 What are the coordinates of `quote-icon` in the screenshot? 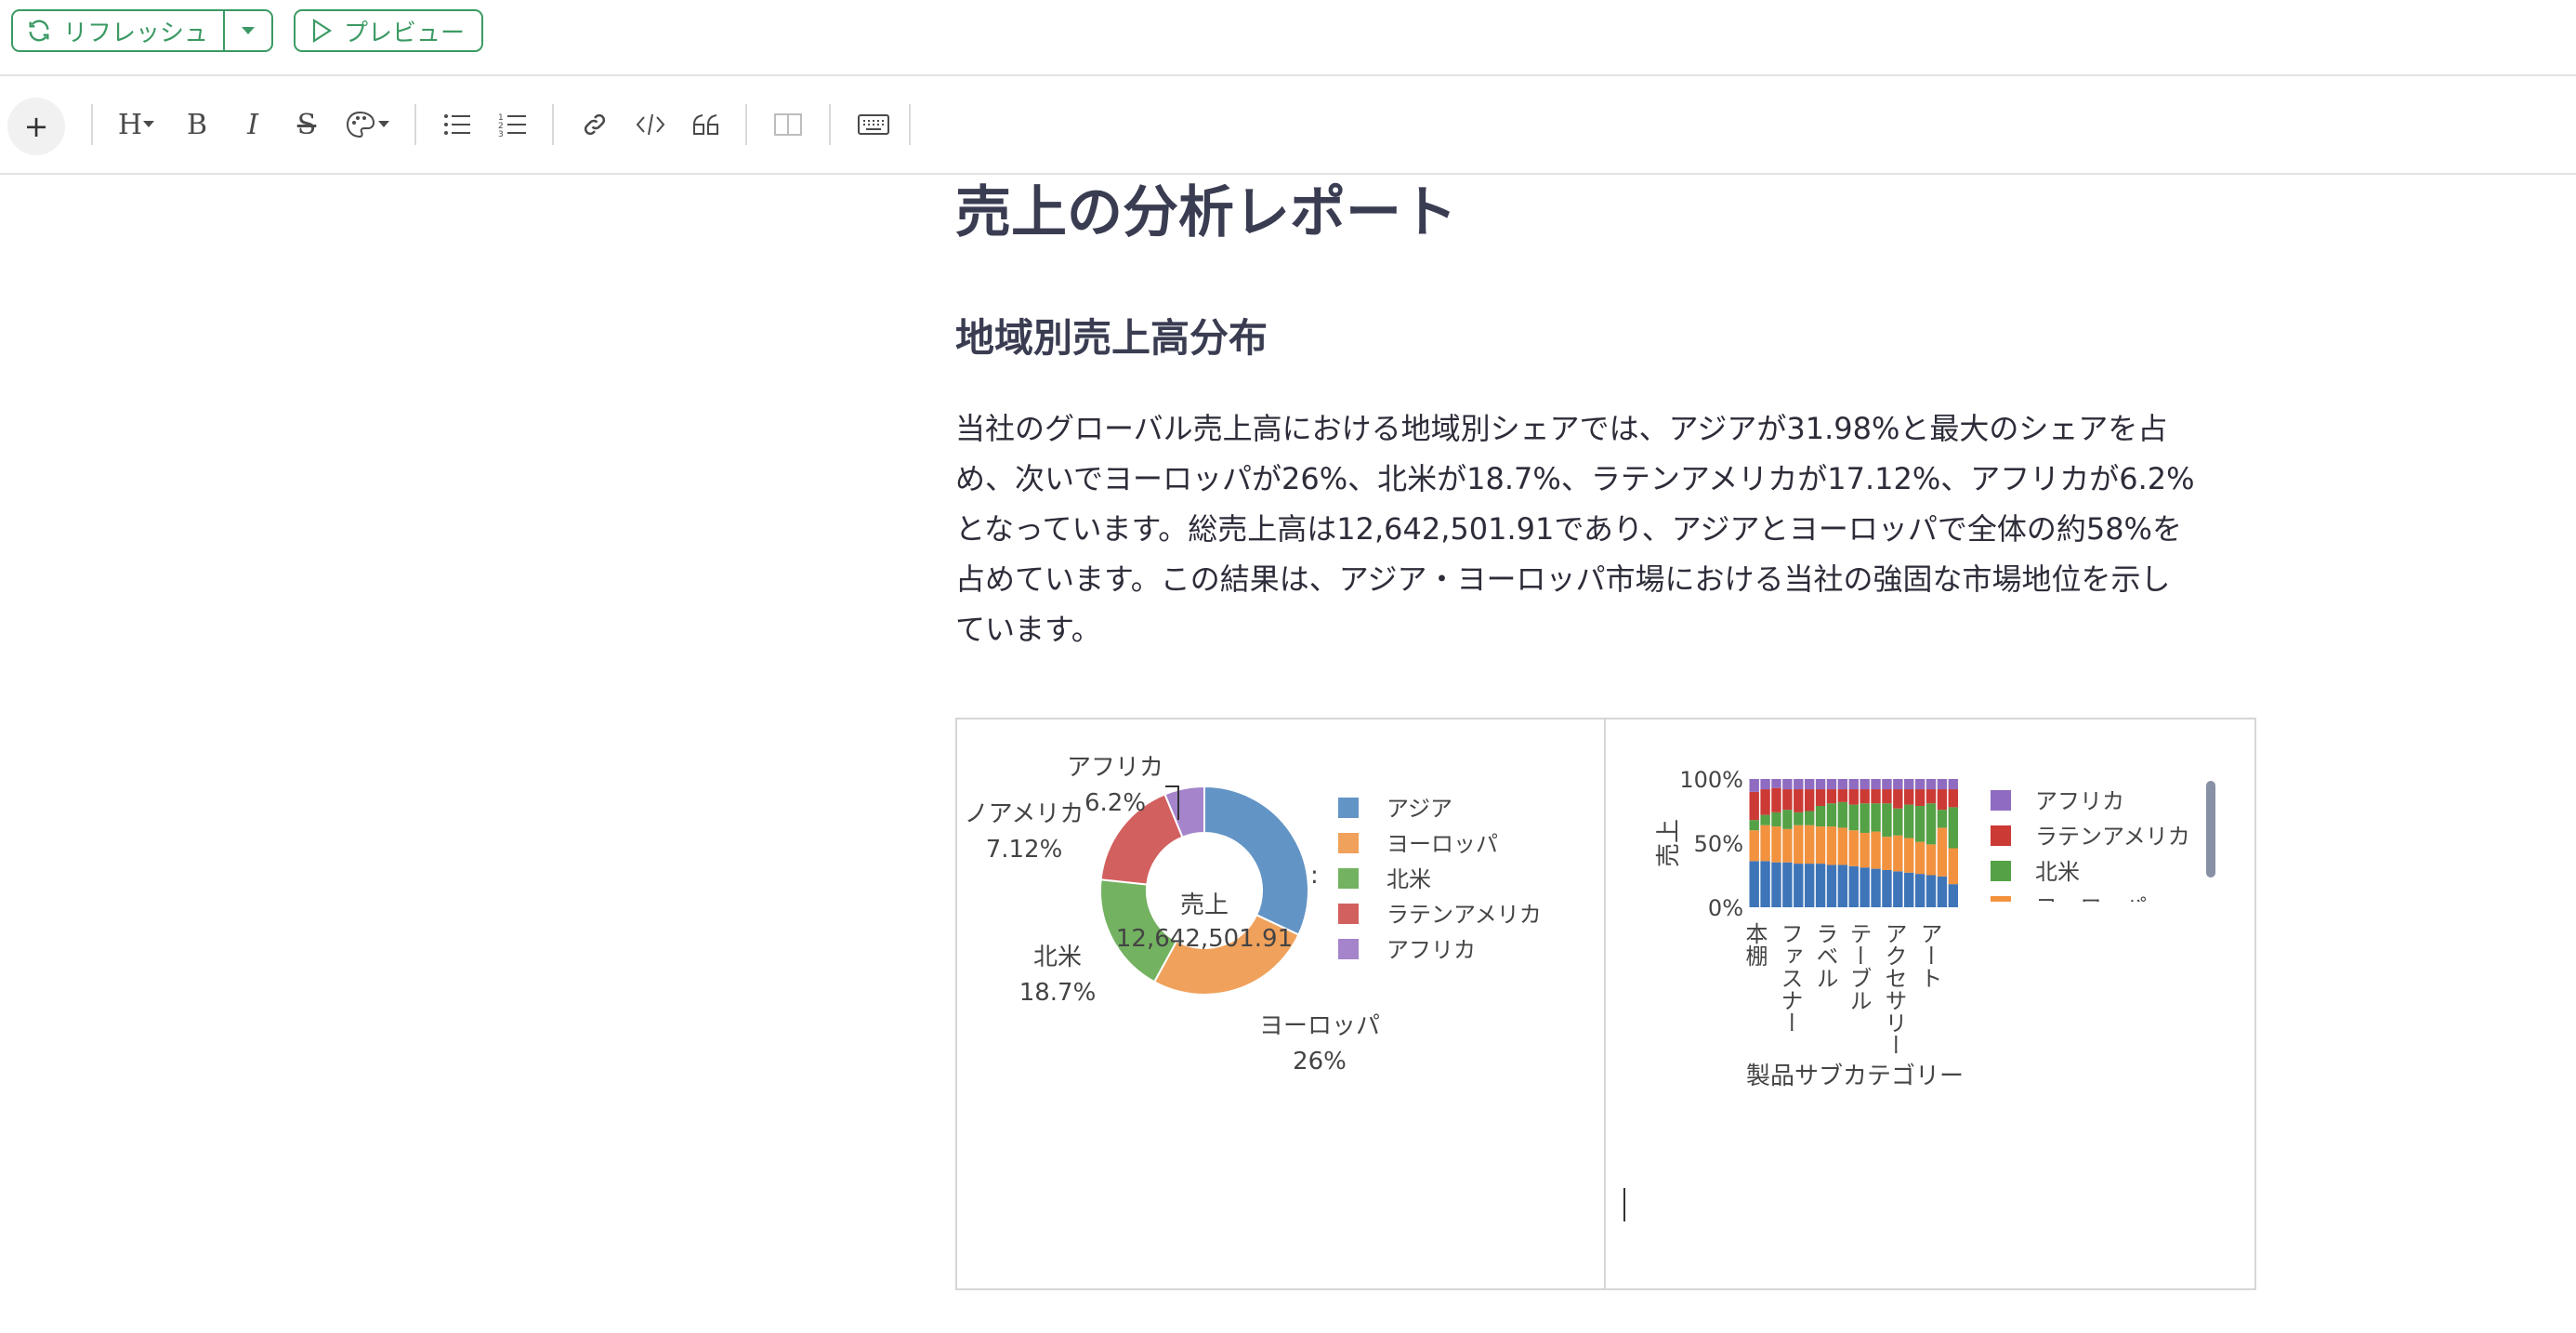 It's located at (705, 125).